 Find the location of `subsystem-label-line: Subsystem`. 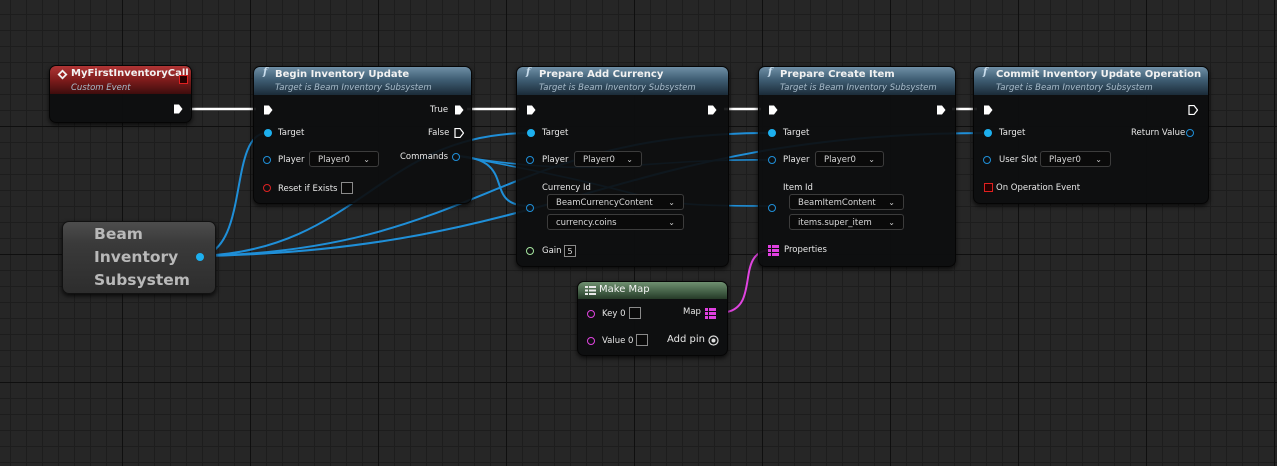

subsystem-label-line: Subsystem is located at coordinates (142, 280).